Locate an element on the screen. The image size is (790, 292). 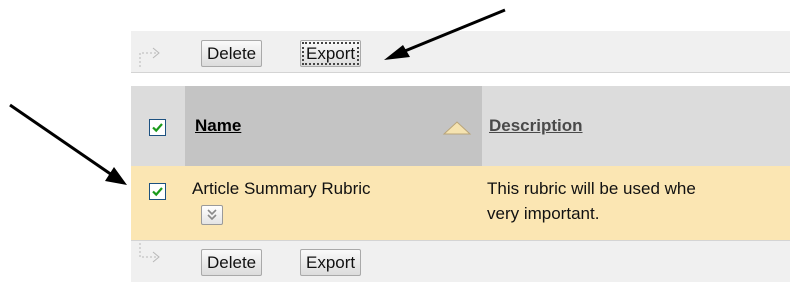
description-column-sort-link: Description is located at coordinates (536, 126).